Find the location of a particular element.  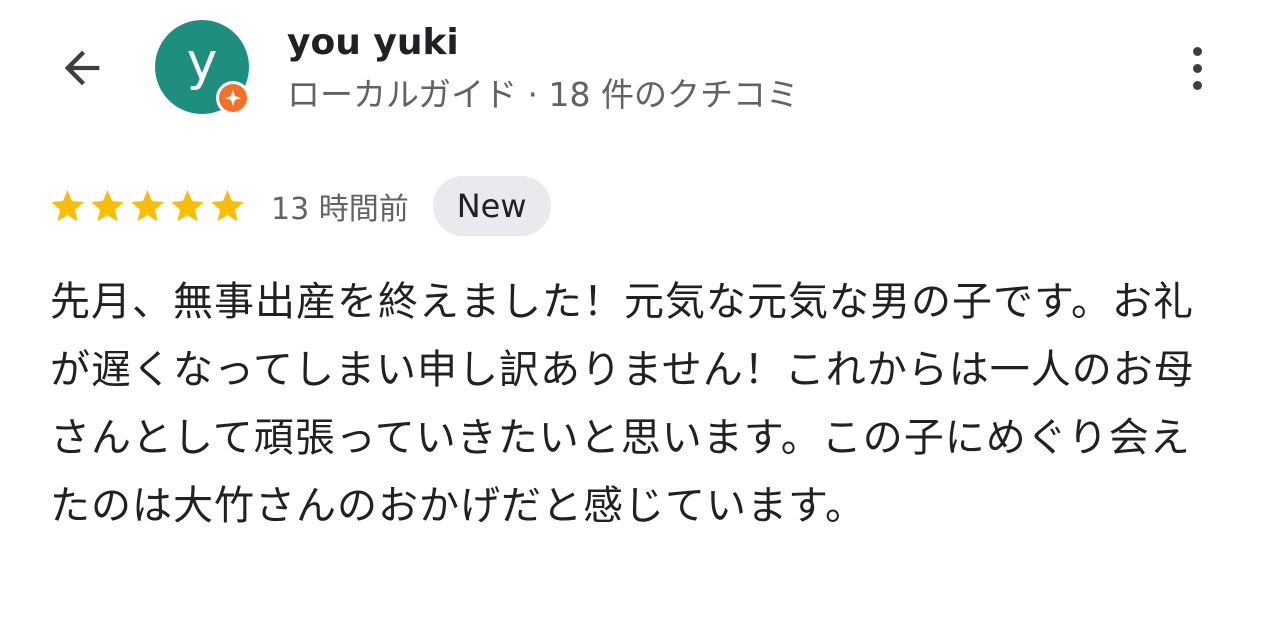

more-vert-icon is located at coordinates (1197, 51).